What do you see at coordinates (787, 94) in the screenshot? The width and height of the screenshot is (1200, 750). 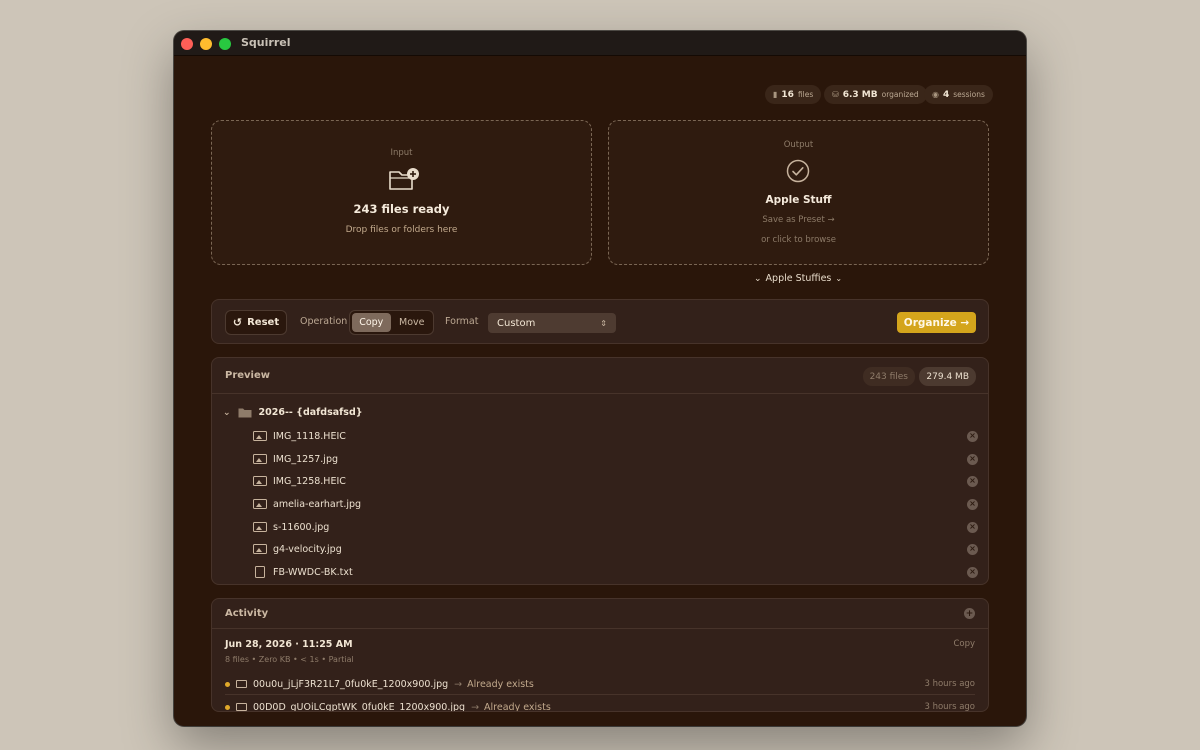 I see `stat-files-value: 16` at bounding box center [787, 94].